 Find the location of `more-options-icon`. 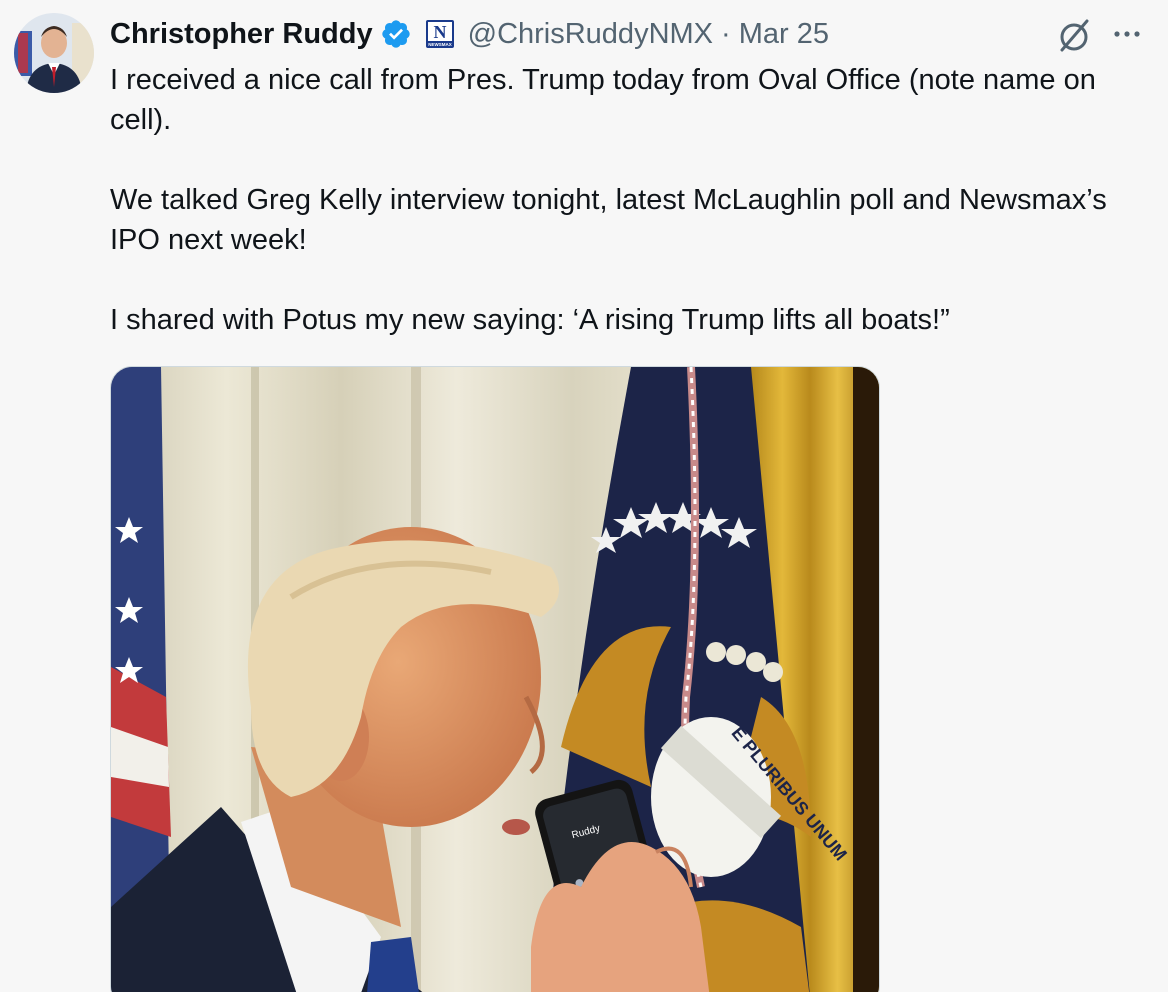

more-options-icon is located at coordinates (1127, 34).